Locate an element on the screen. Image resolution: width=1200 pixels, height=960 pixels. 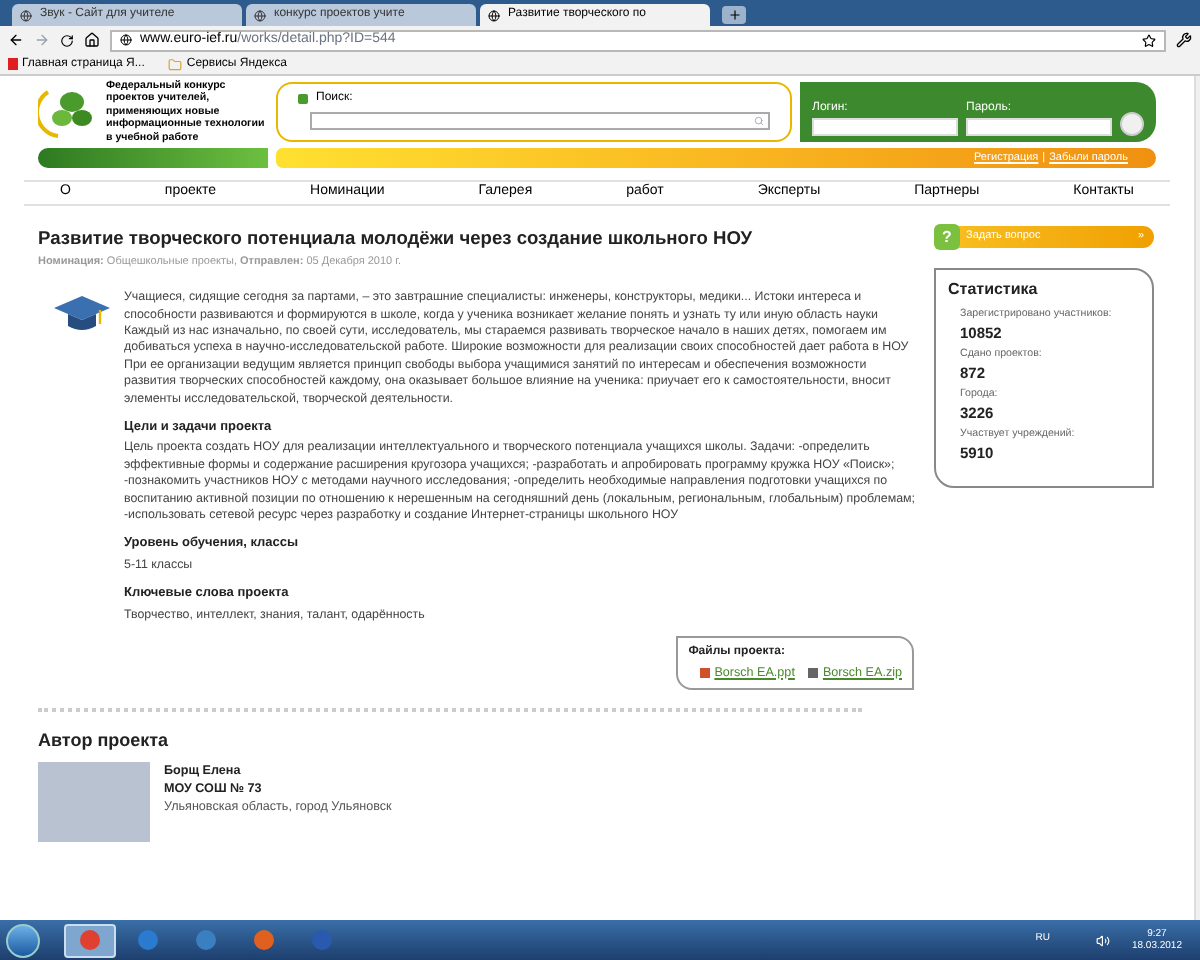
bullet-icon is located at coordinates (303, 99).